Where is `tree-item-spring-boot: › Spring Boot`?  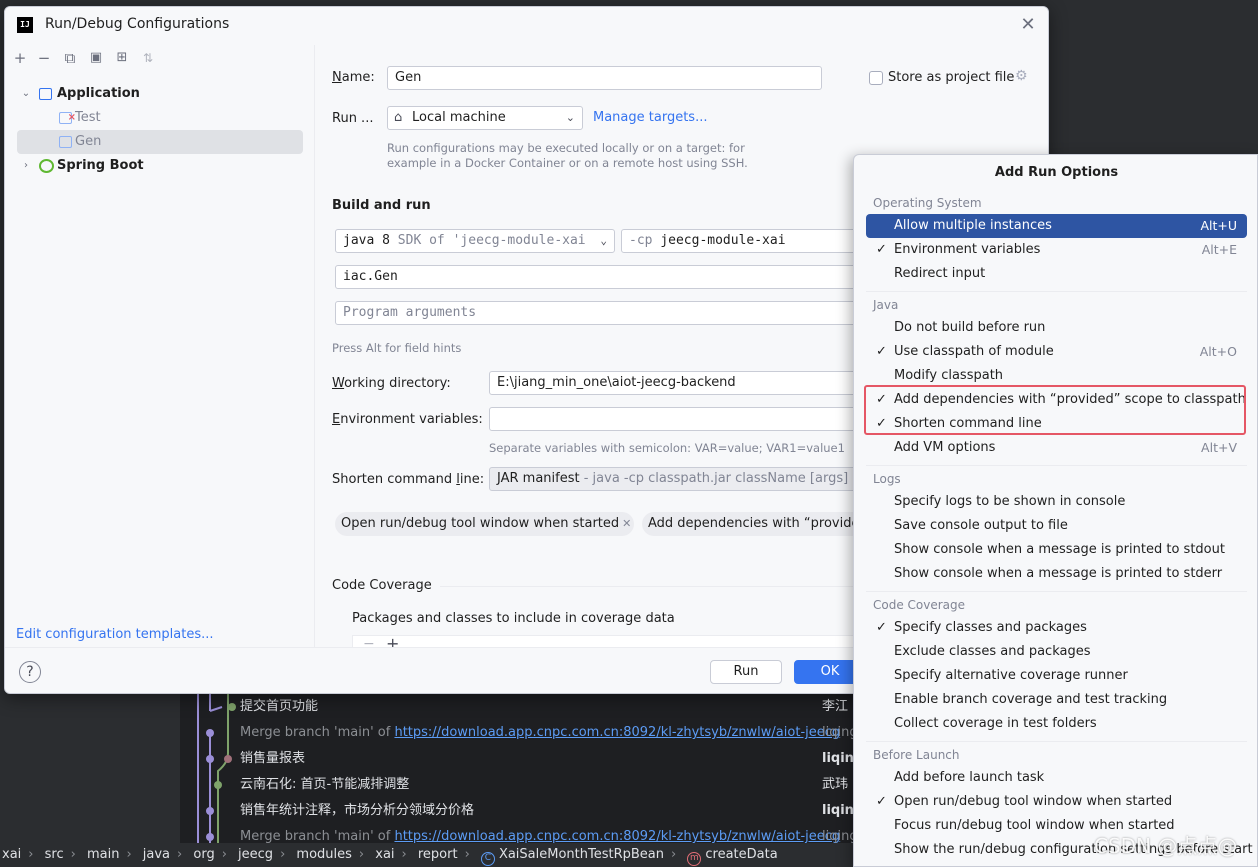 tree-item-spring-boot: › Spring Boot is located at coordinates (160, 166).